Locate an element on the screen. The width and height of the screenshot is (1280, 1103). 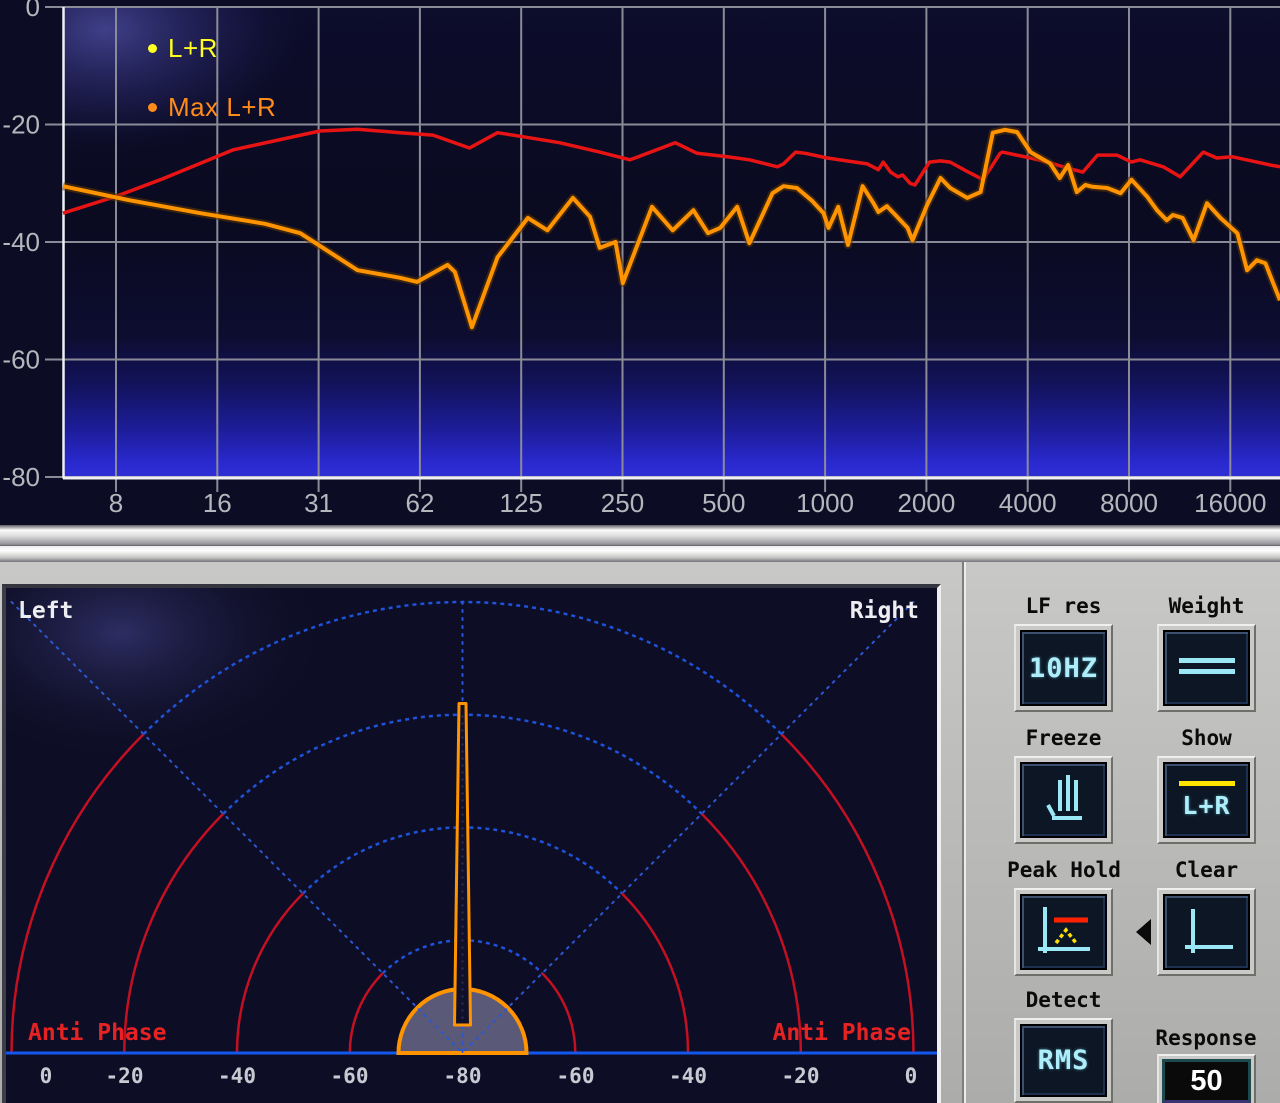
weight-label: Weight is located at coordinates (1206, 606).